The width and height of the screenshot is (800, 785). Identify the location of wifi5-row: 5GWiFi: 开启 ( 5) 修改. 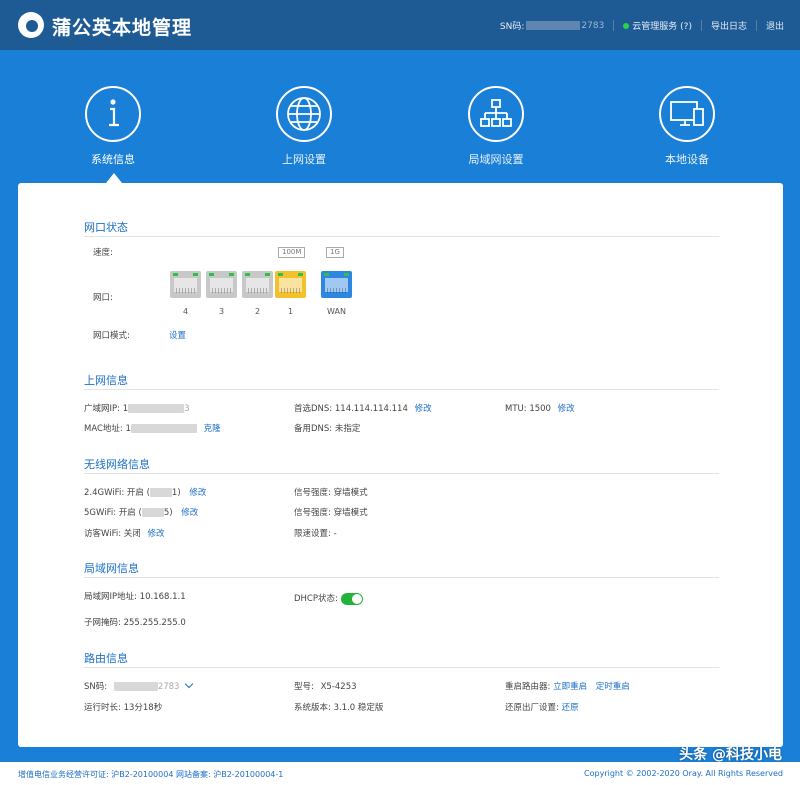
(141, 512).